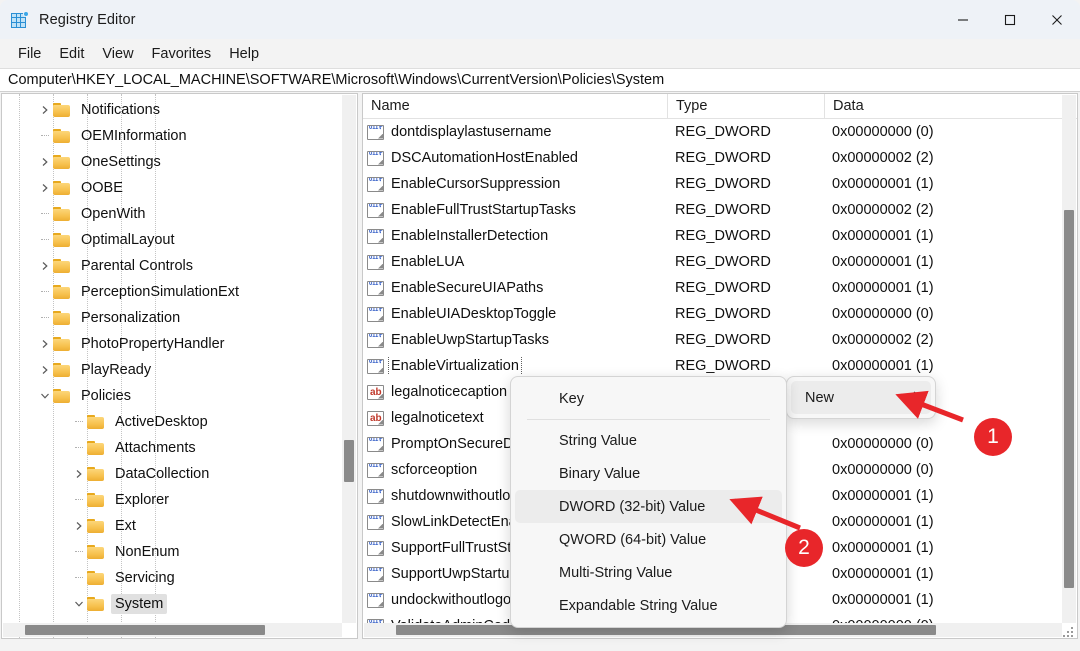  Describe the element at coordinates (179, 240) in the screenshot. I see `tree-item-optimallayout: OptimalLayout` at that location.